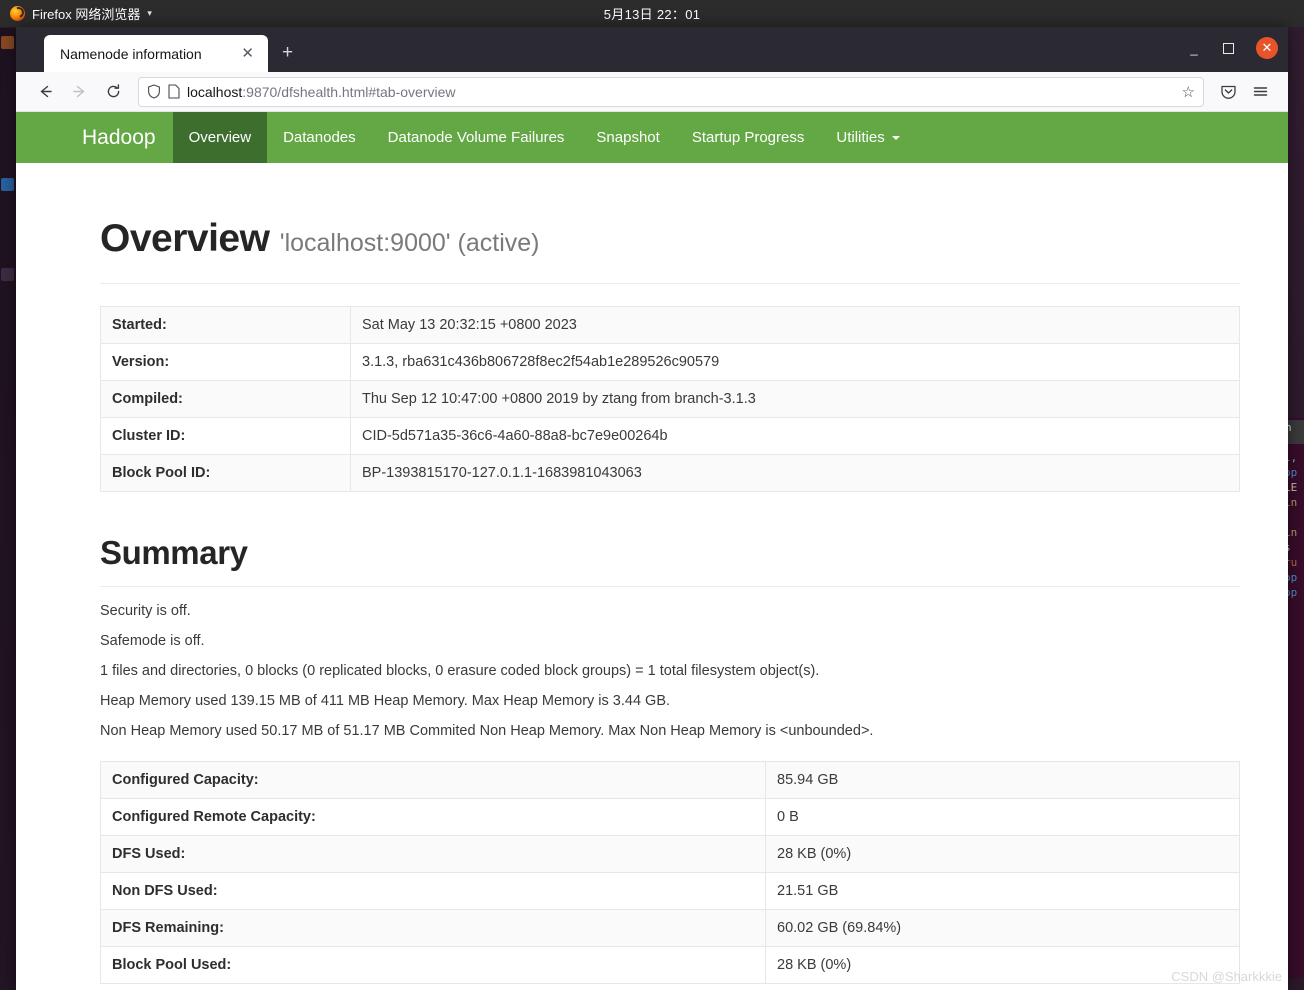 This screenshot has height=990, width=1304. Describe the element at coordinates (433, 817) in the screenshot. I see `summary-key-configured-remote-capacity: Configured Remote Capacity:` at that location.